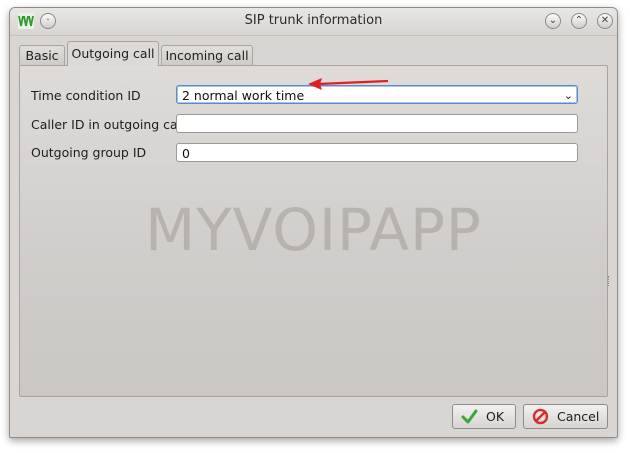  What do you see at coordinates (578, 416) in the screenshot?
I see `cancel-label: Cancel` at bounding box center [578, 416].